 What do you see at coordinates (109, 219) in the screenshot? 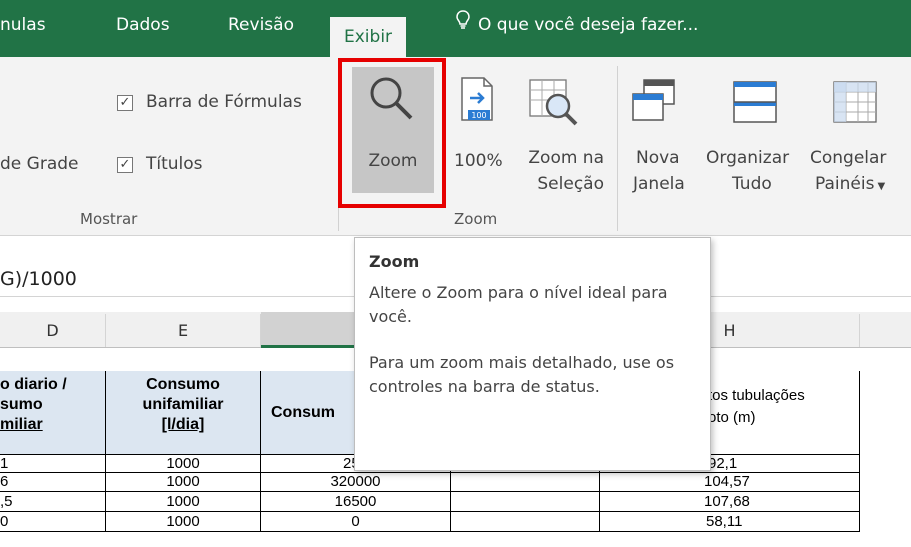
I see `group-label-mostrar: Mostrar` at bounding box center [109, 219].